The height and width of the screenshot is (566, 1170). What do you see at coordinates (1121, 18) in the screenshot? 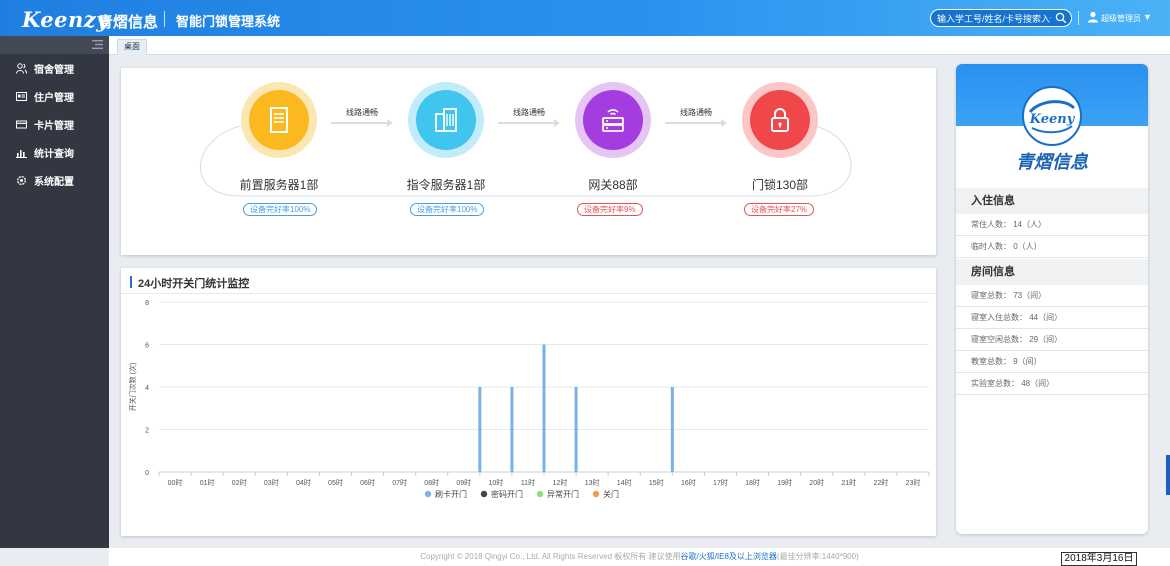
I see `user-name: 超级管理员` at bounding box center [1121, 18].